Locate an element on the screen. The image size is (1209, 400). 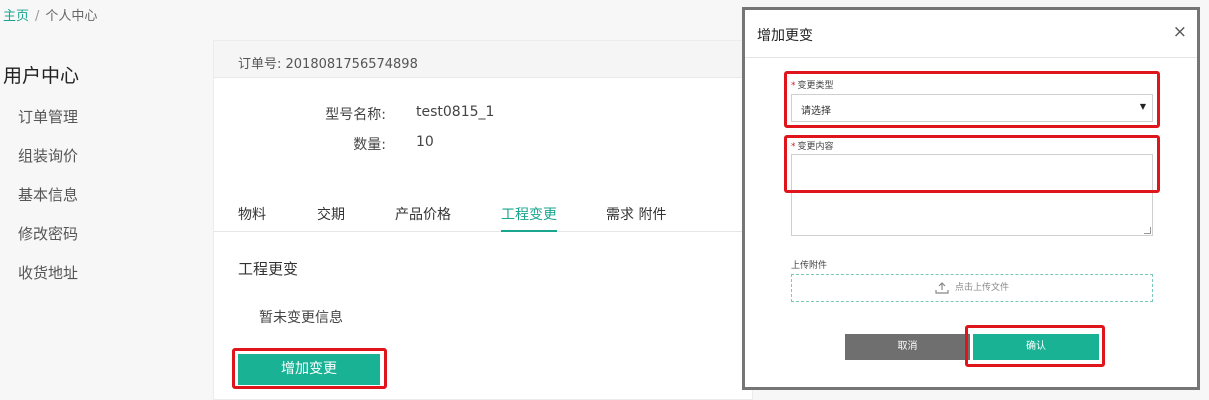
confirm-button: 确认 is located at coordinates (1036, 347).